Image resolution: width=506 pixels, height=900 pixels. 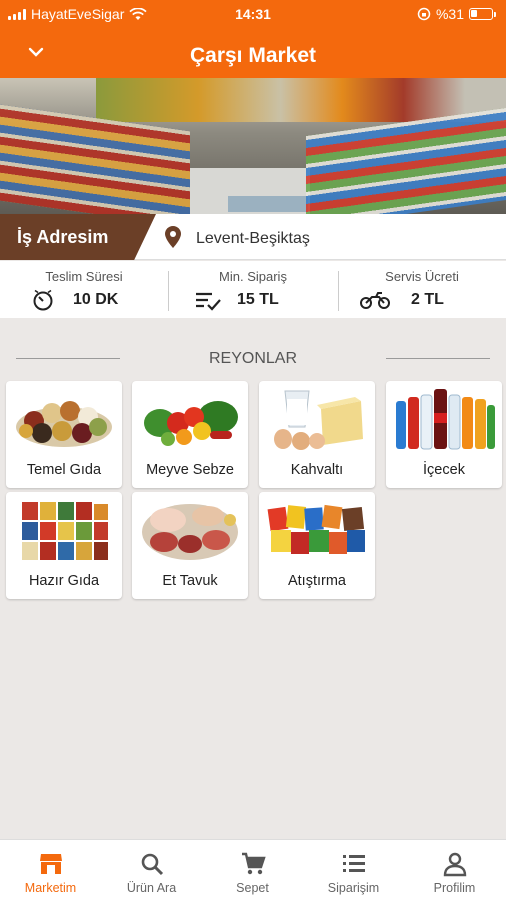 I want to click on category-label: İçecek, so click(x=444, y=470).